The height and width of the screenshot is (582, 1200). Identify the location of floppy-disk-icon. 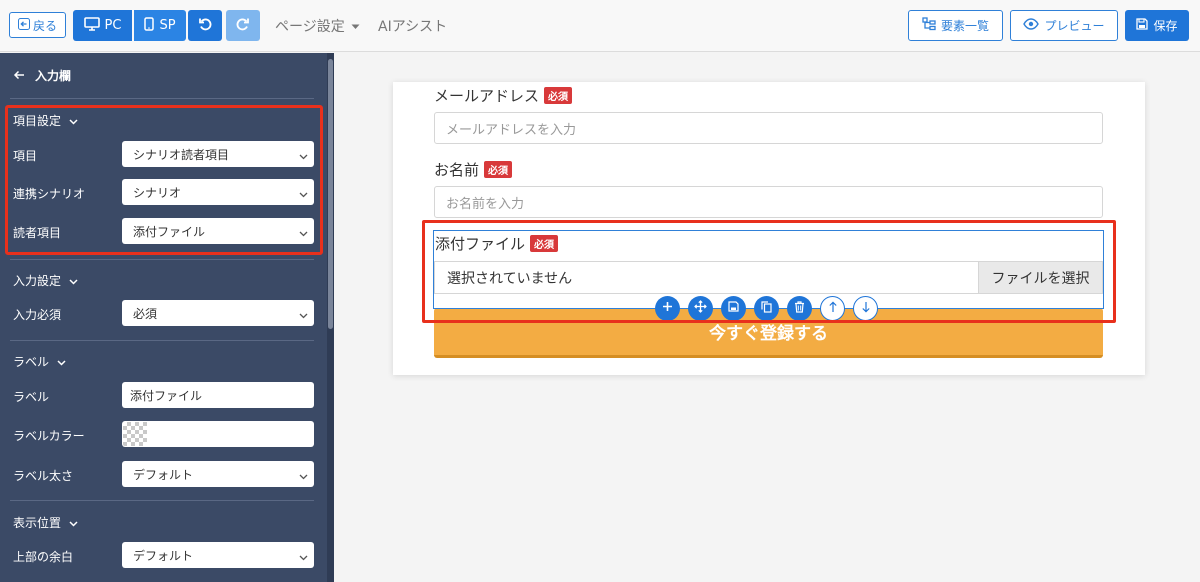
(1142, 25).